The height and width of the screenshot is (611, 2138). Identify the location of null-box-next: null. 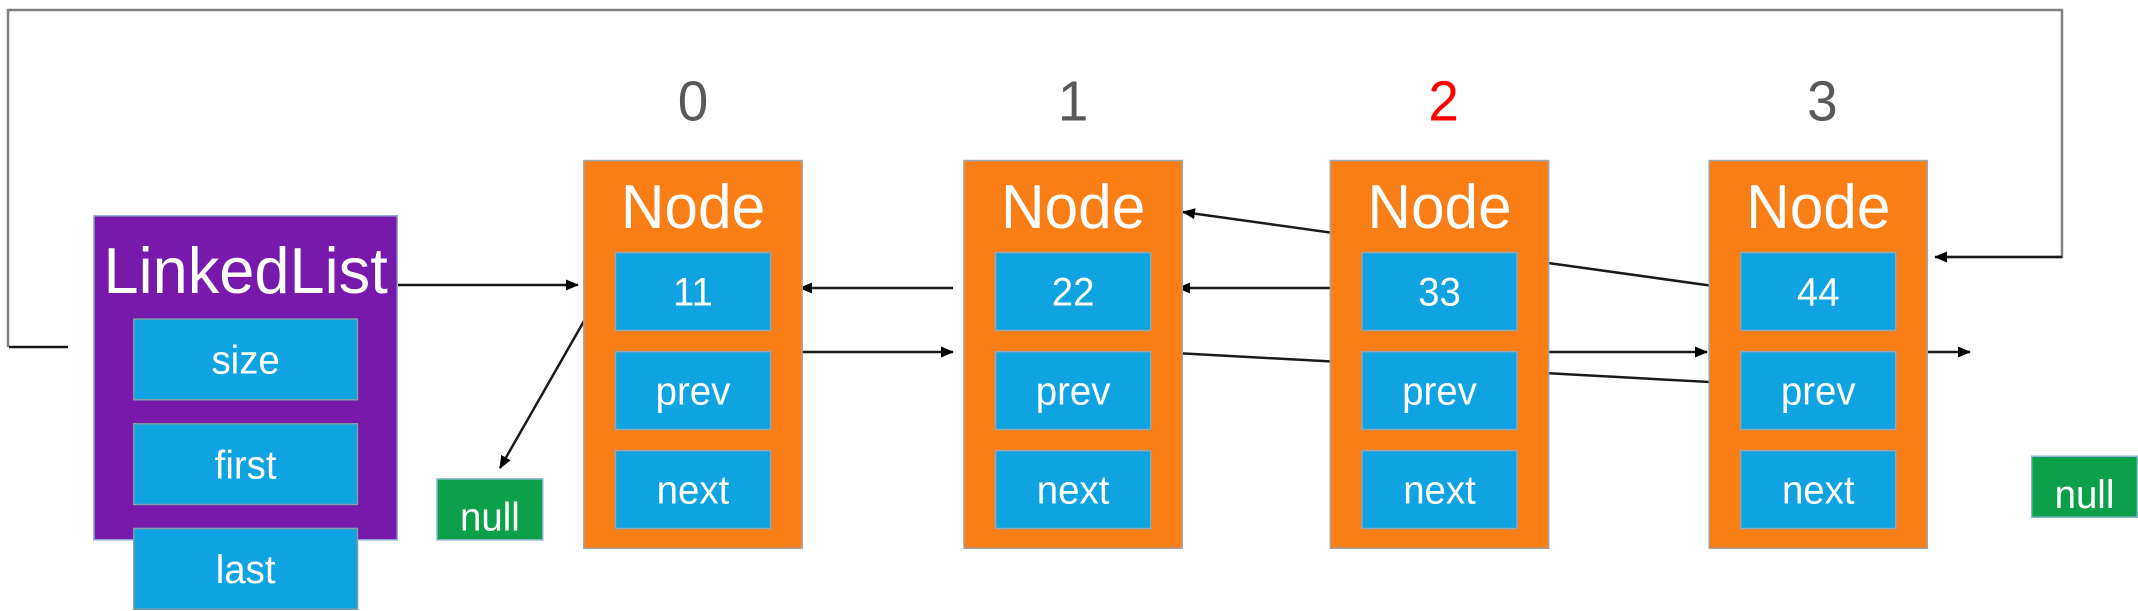
(2084, 486).